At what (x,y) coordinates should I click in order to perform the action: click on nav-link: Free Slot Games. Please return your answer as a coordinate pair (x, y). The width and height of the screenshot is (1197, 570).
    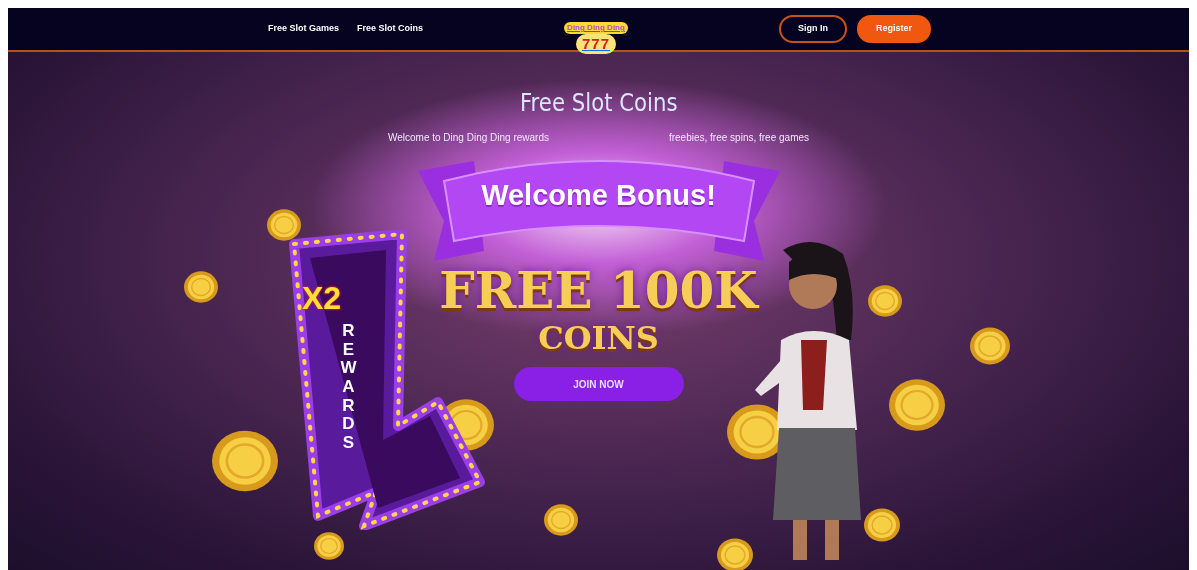
    Looking at the image, I should click on (304, 29).